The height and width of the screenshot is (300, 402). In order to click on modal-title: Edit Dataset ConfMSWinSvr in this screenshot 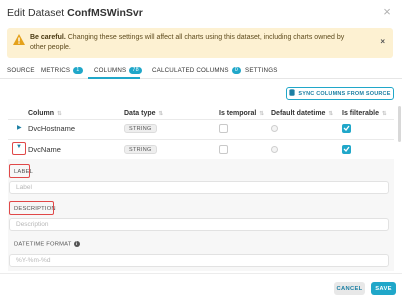, I will do `click(75, 13)`.